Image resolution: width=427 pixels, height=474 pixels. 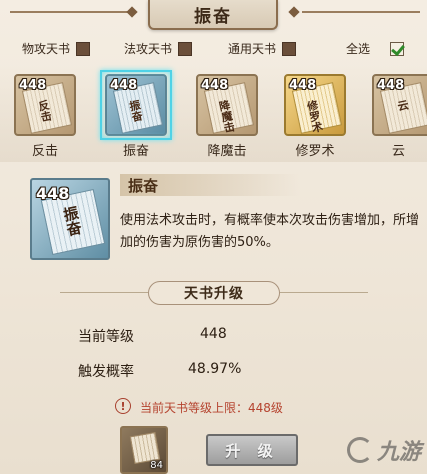 I want to click on filter-general-books: 通用天书, so click(x=262, y=48).